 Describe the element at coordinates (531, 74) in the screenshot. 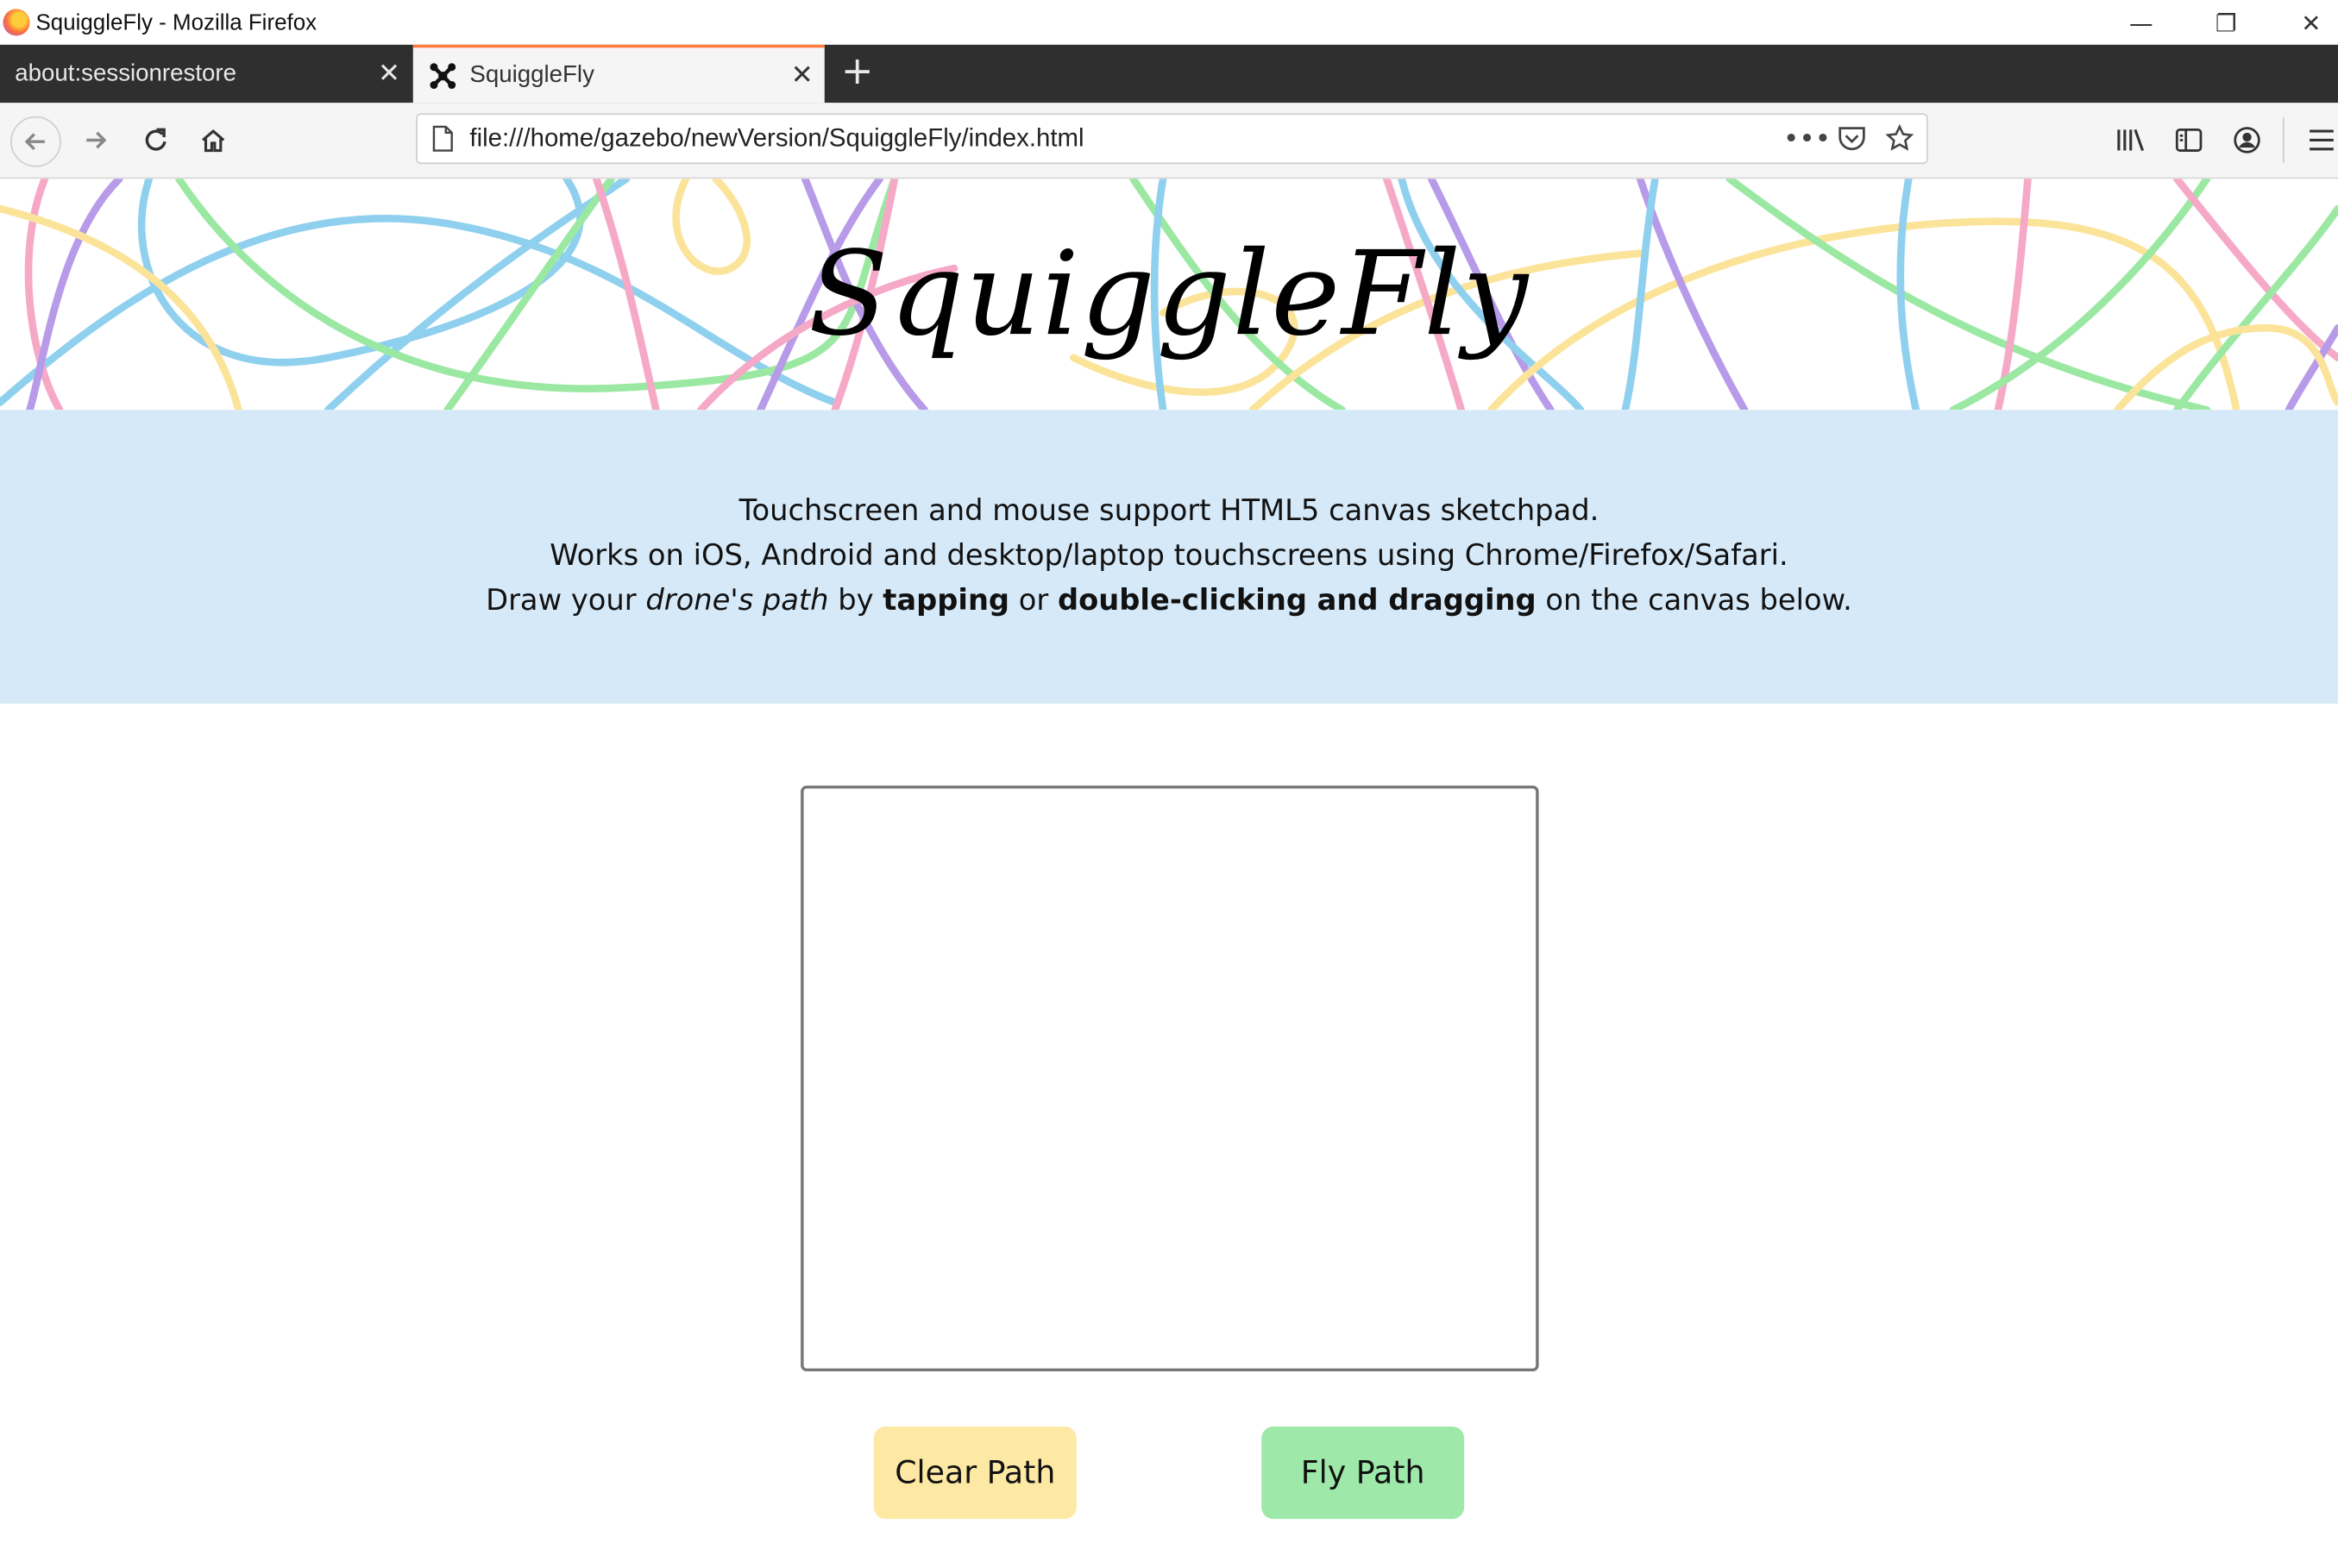

I see `tab-label: SquiggleFly` at that location.